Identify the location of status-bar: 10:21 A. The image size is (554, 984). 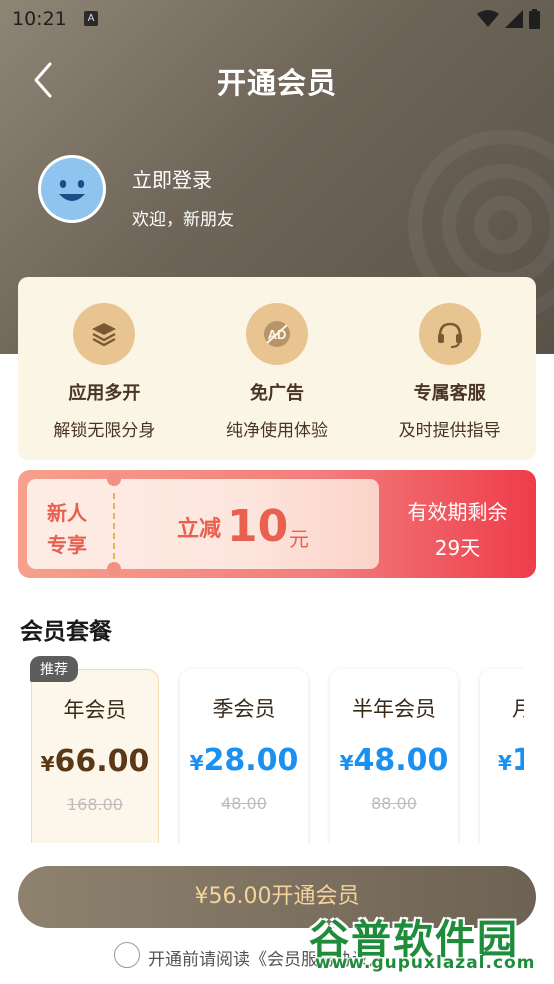
(277, 19).